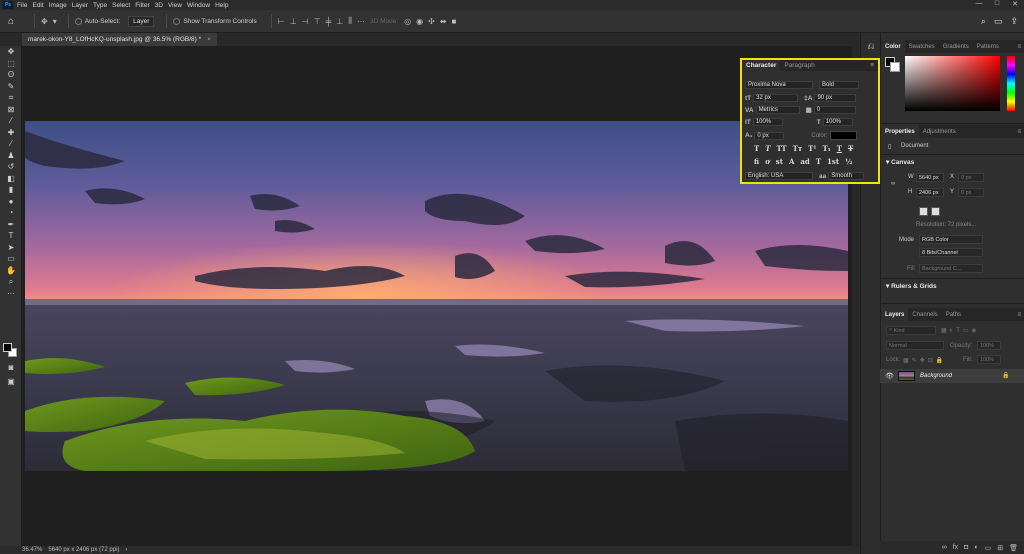 This screenshot has width=1024, height=554. What do you see at coordinates (11, 64) in the screenshot?
I see `marquee-tool-icon: ⬚` at bounding box center [11, 64].